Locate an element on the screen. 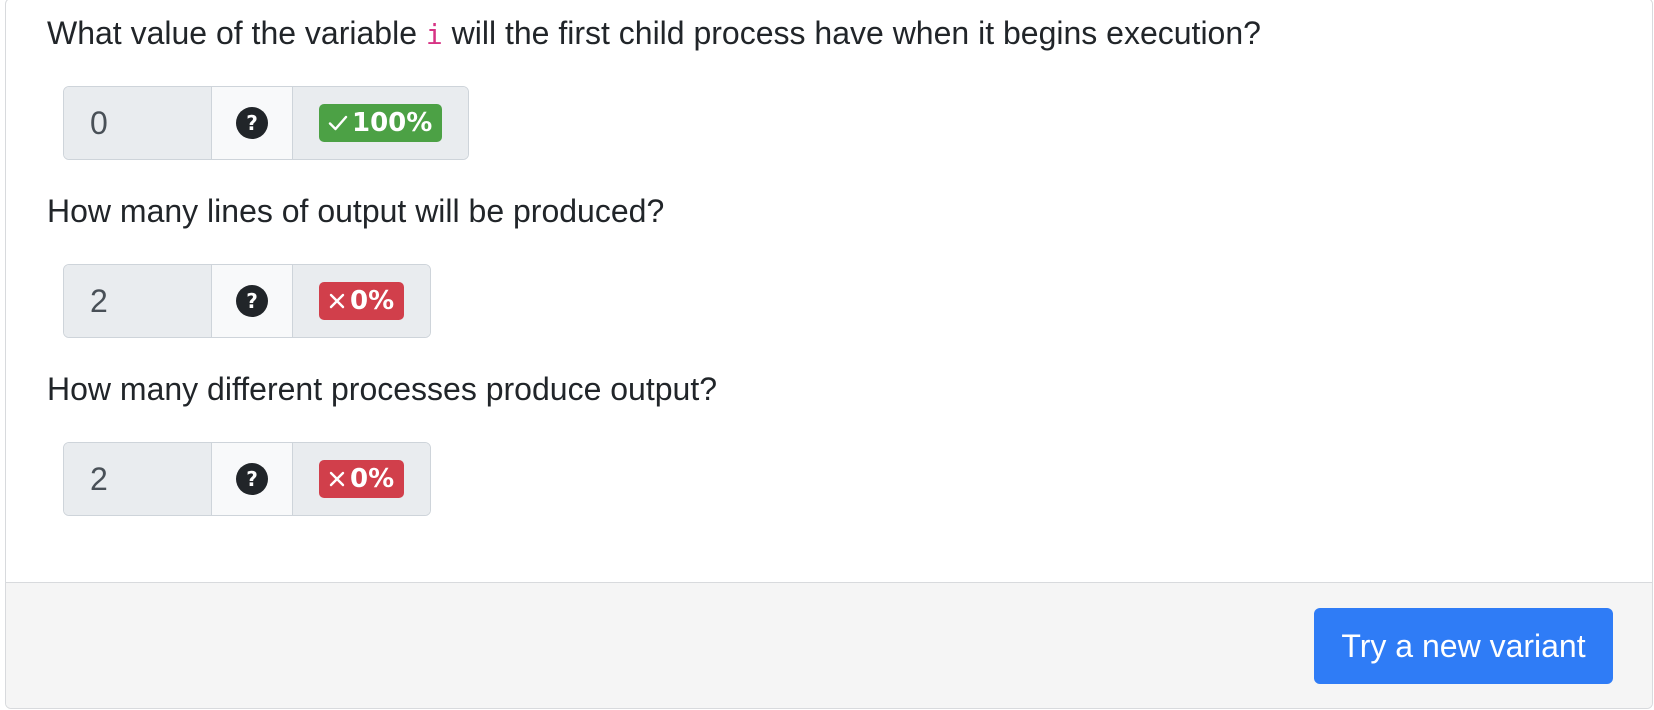 The image size is (1654, 710). answer-group-3: ? 0% is located at coordinates (247, 479).